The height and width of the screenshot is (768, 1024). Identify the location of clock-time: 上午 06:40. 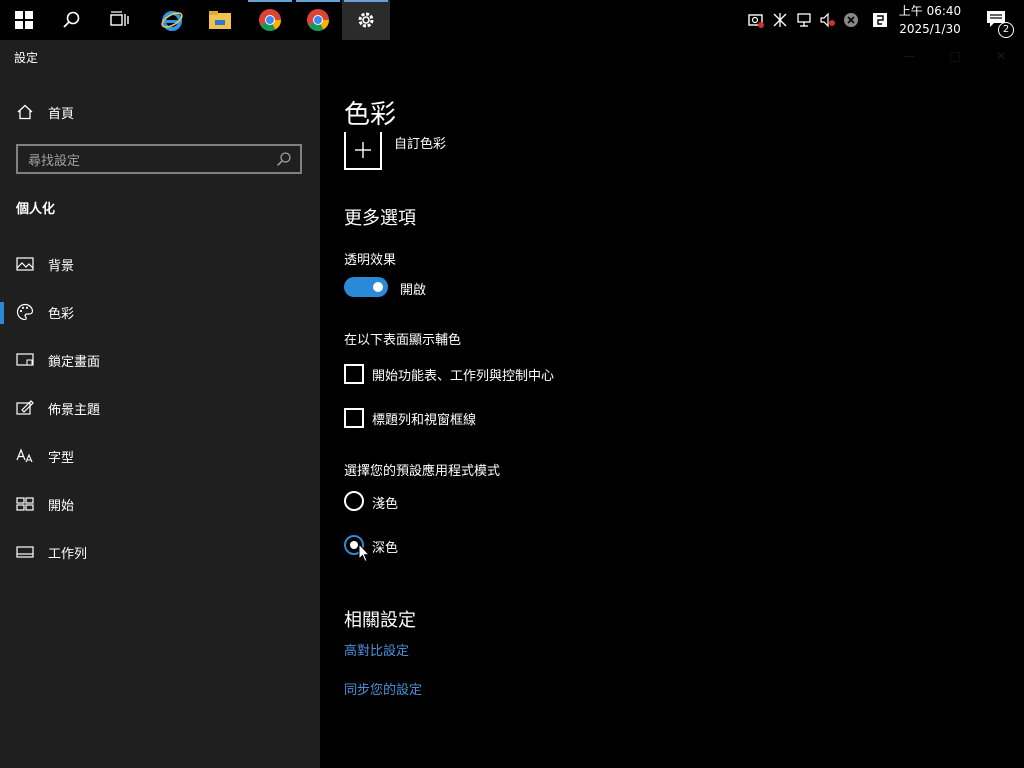
(930, 11).